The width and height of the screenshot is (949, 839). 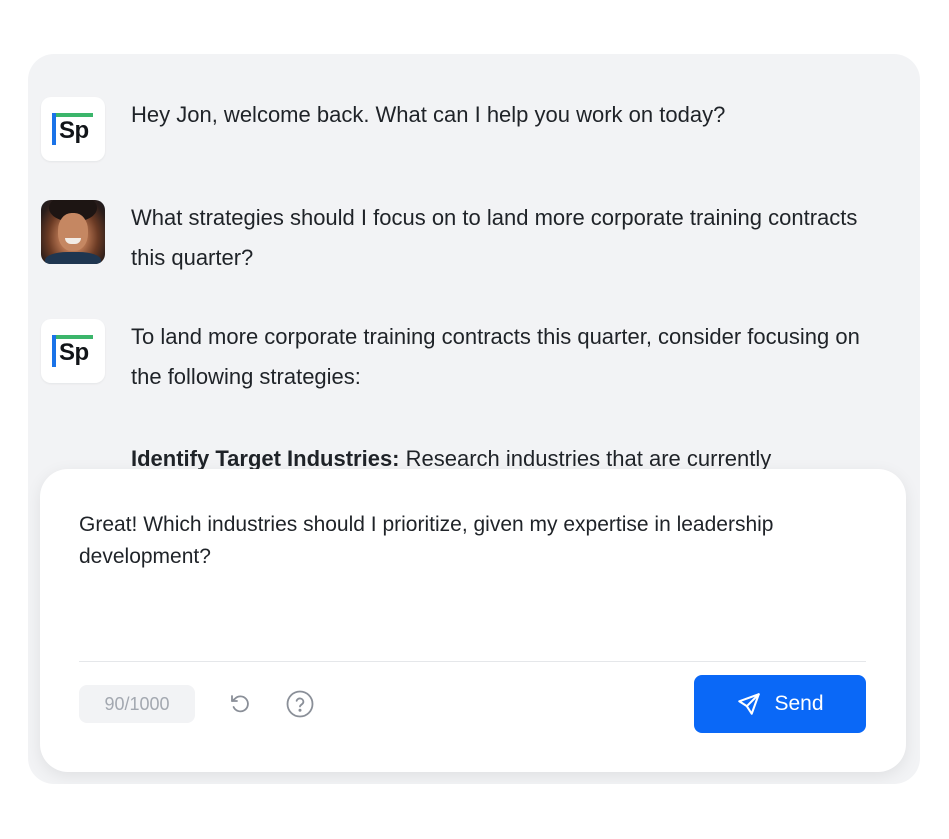 I want to click on list-item-text: Research industries that are currently, so click(x=588, y=458).